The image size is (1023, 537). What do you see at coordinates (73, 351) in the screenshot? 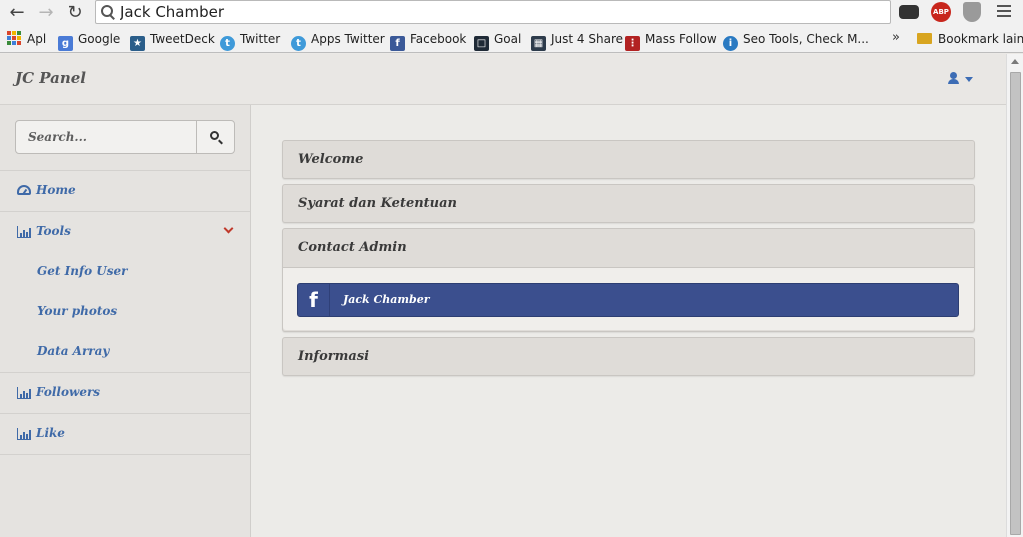
I see `sidebar-item-label: Data Array` at bounding box center [73, 351].